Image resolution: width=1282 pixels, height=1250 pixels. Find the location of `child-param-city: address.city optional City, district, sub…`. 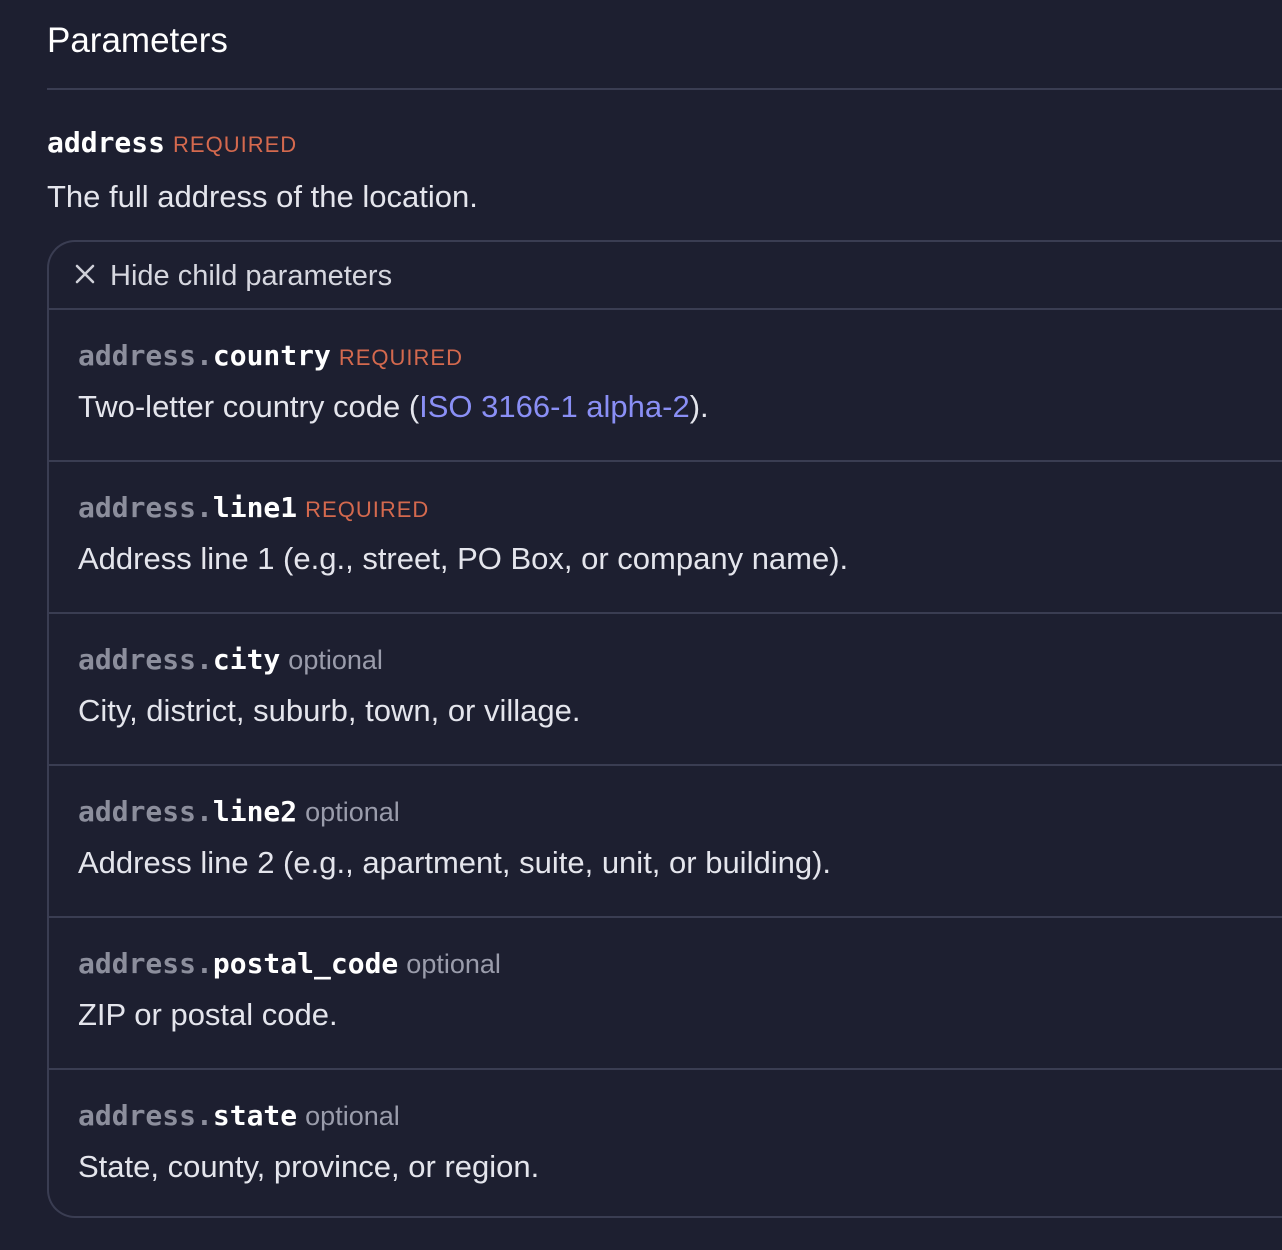

child-param-city: address.city optional City, district, sub… is located at coordinates (665, 690).